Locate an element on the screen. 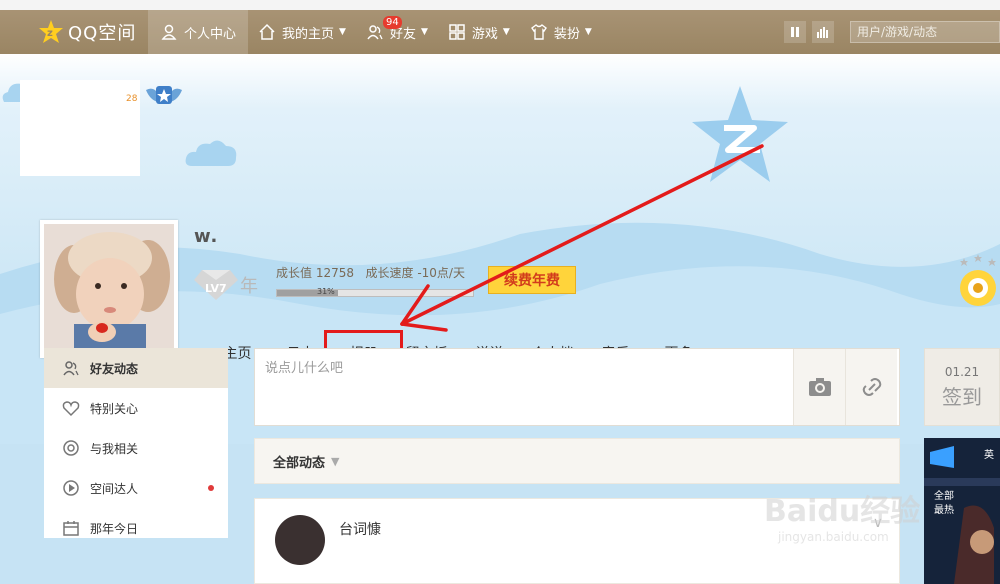 Image resolution: width=1000 pixels, height=584 pixels. camera-icon is located at coordinates (819, 387).